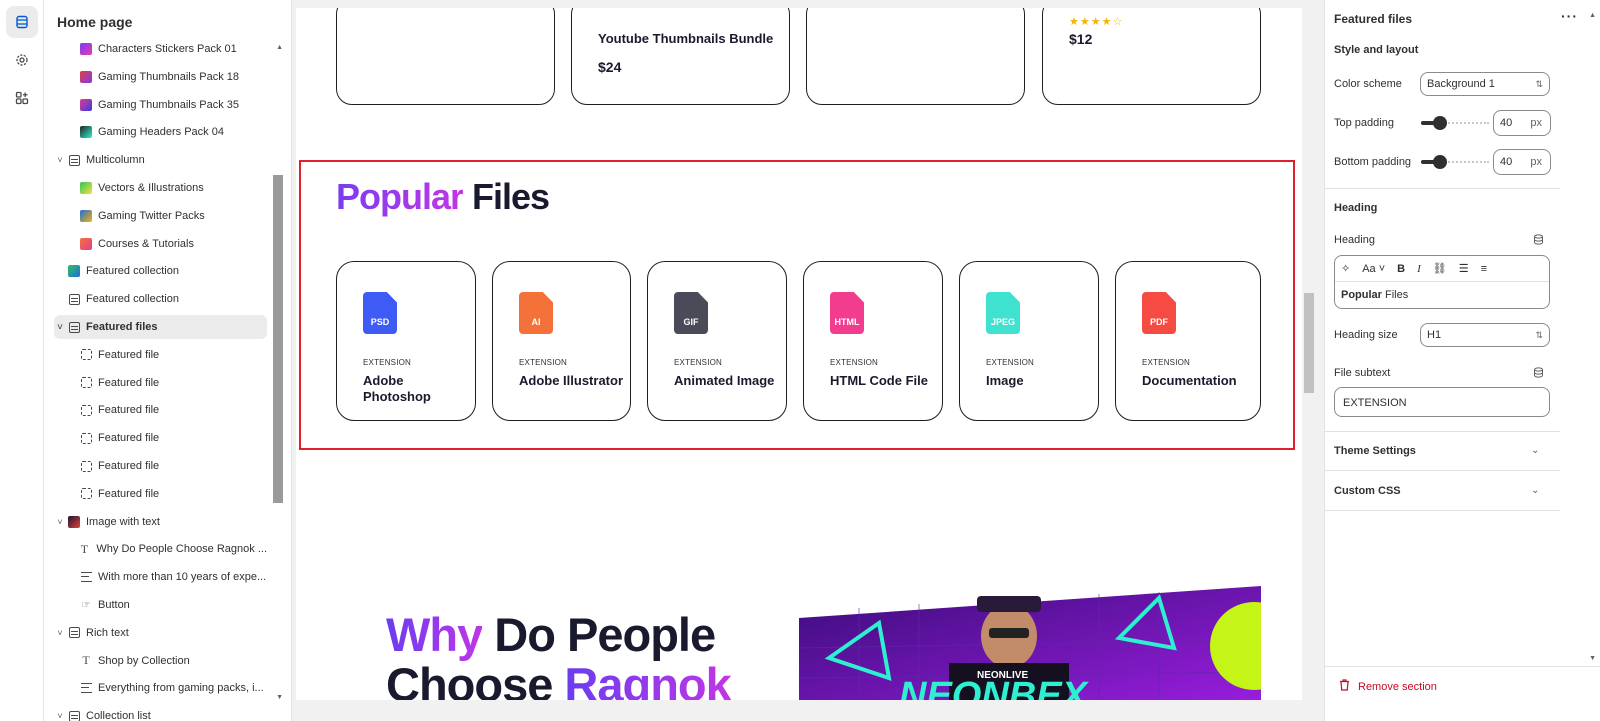 The height and width of the screenshot is (721, 1600). What do you see at coordinates (1373, 269) in the screenshot?
I see `font-size-icon: Aa ˅` at bounding box center [1373, 269].